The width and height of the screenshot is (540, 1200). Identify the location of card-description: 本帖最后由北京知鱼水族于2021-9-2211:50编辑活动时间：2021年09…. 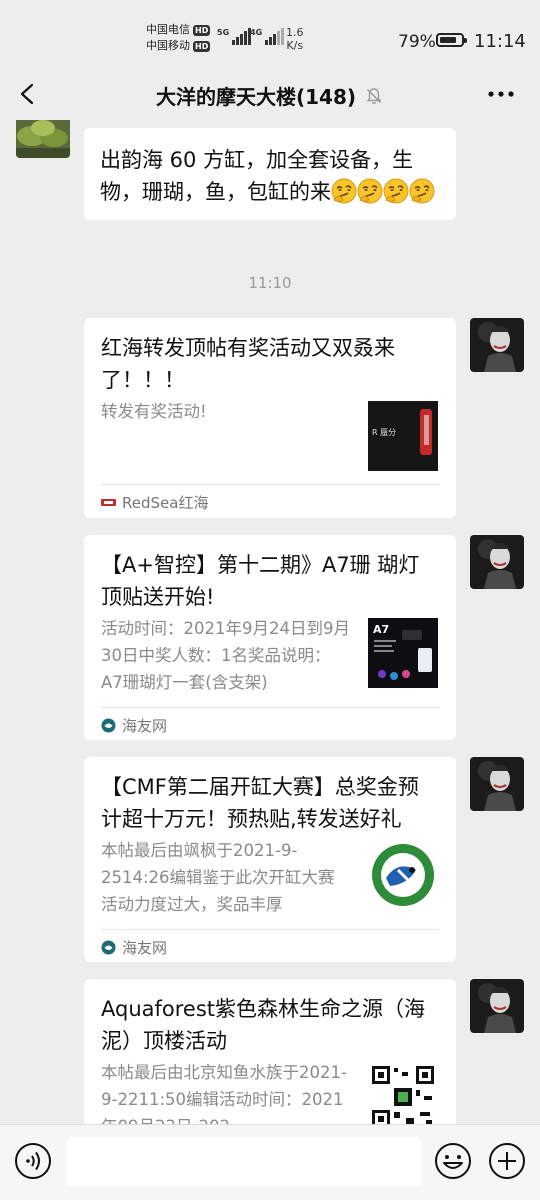
(224, 1093).